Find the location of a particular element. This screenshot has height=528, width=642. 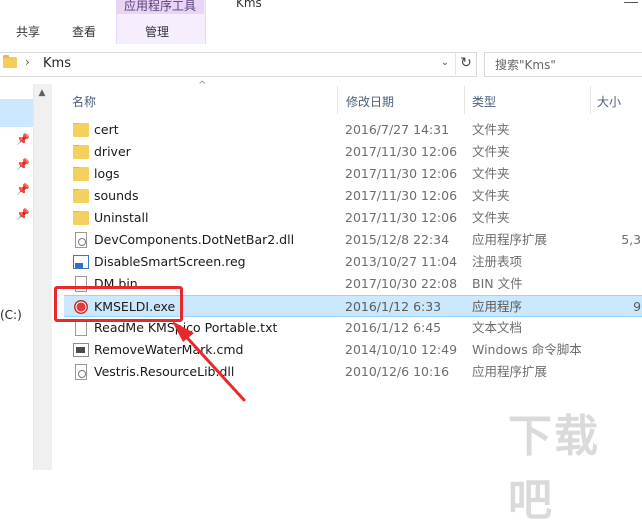

file-size: 88 is located at coordinates (619, 372).